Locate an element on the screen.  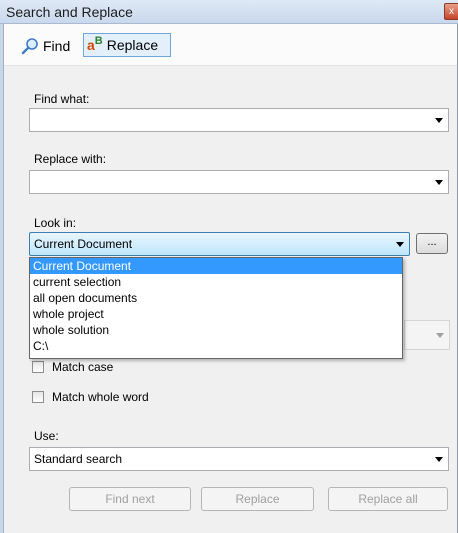
use-value: Standard search is located at coordinates (78, 459).